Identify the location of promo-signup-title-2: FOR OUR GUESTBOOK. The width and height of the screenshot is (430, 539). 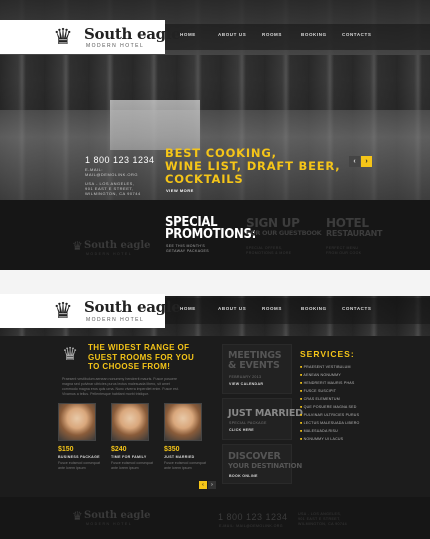
(284, 233).